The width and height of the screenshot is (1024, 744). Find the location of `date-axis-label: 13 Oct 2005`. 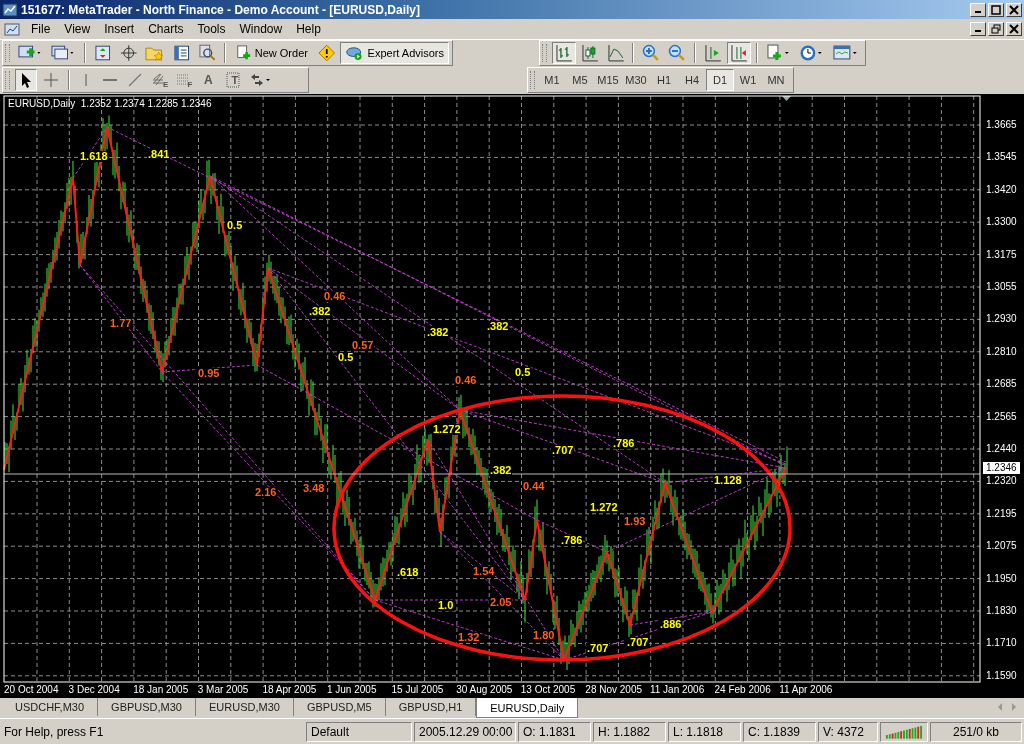

date-axis-label: 13 Oct 2005 is located at coordinates (548, 690).